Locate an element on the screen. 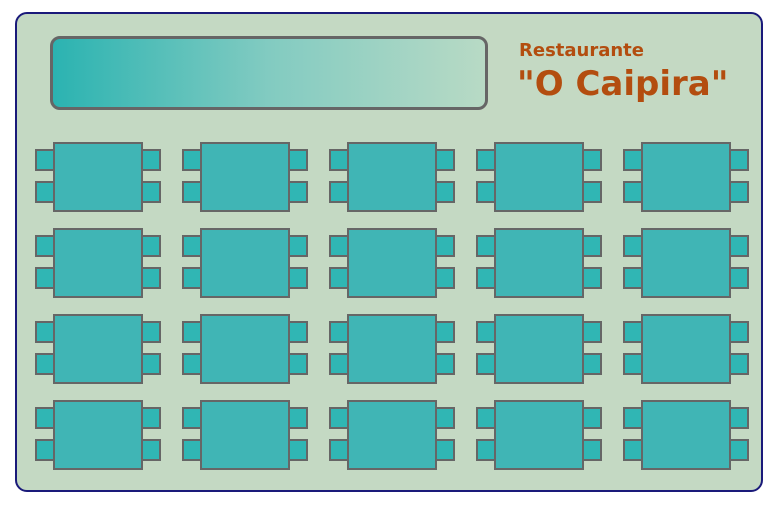 Image resolution: width=780 pixels, height=510 pixels. counter is located at coordinates (269, 73).